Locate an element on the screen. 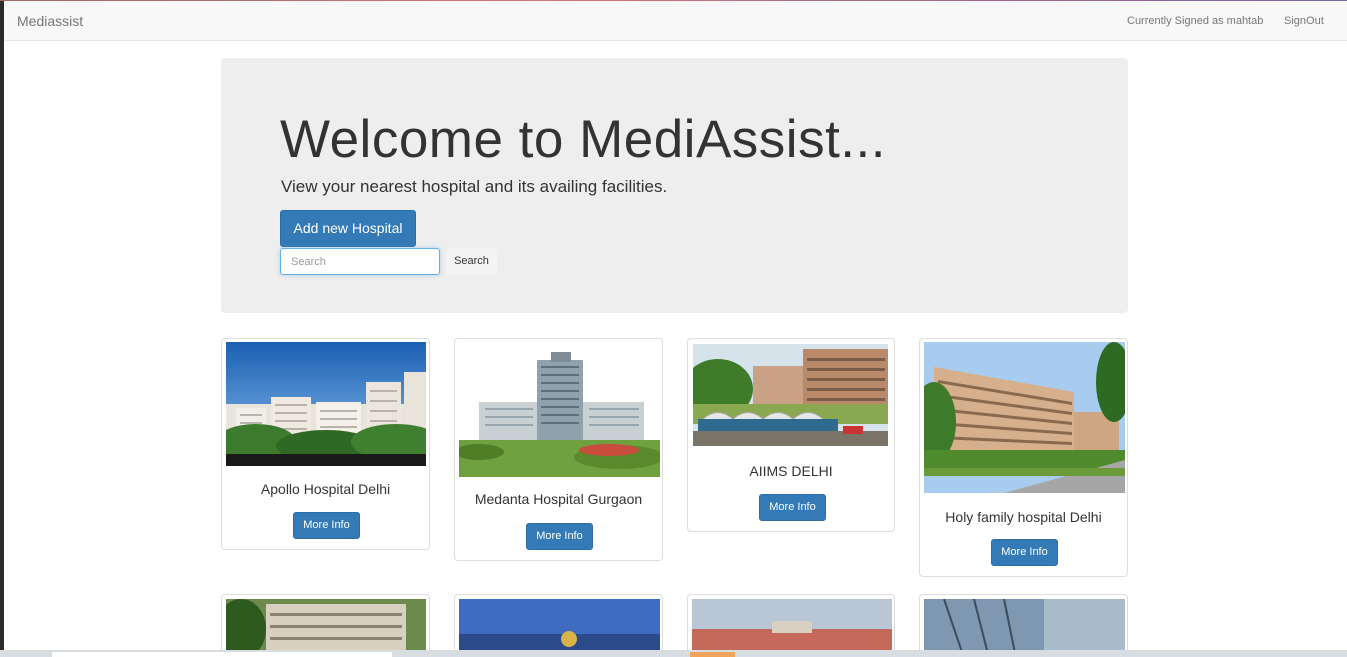 This screenshot has width=1347, height=657. window-left-edge is located at coordinates (2, 328).